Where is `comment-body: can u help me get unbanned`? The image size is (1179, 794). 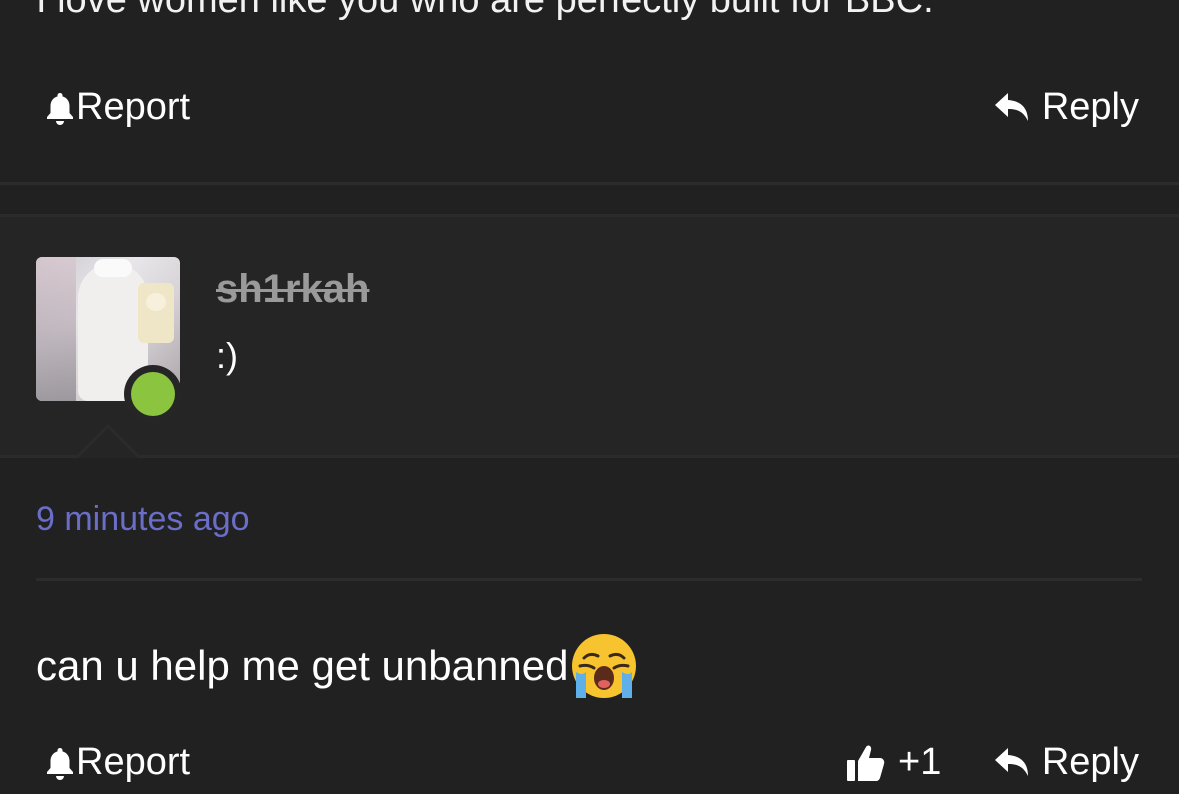
comment-body: can u help me get unbanned is located at coordinates (302, 665).